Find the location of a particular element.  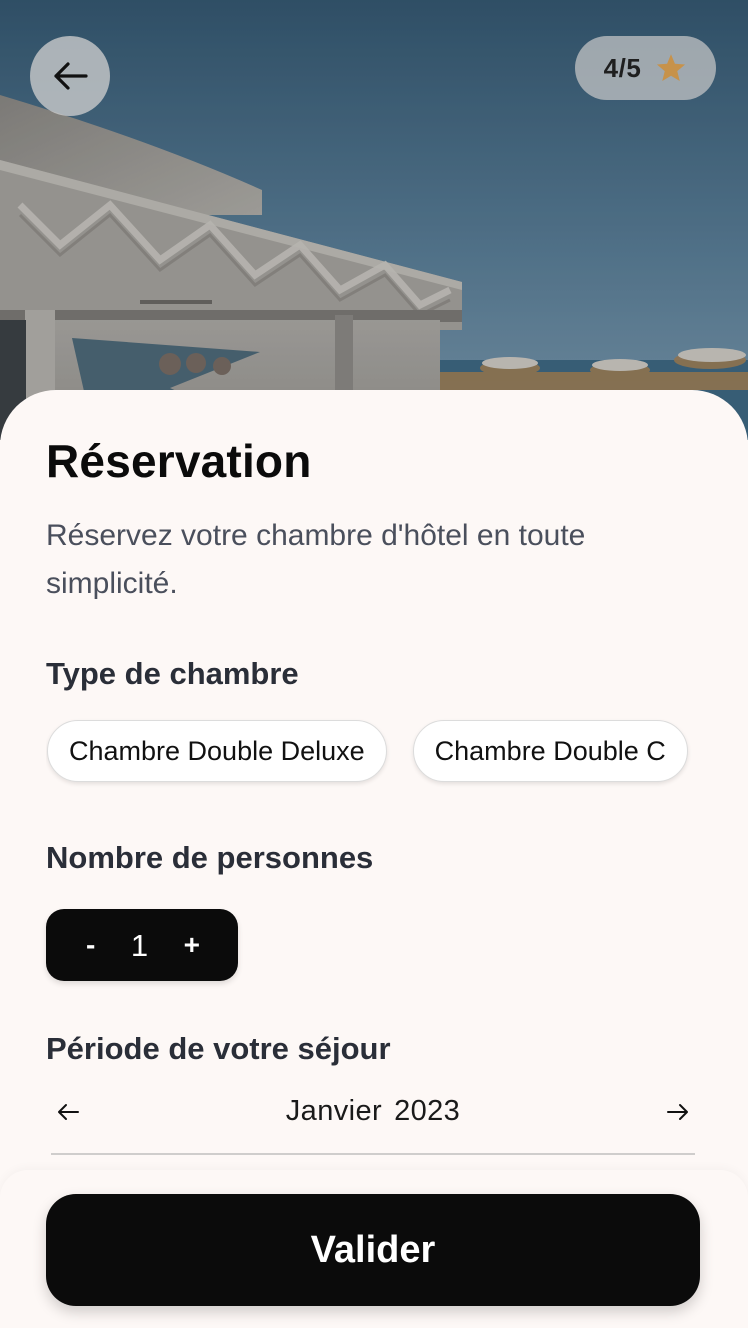

persons-count: 1 is located at coordinates (139, 945).